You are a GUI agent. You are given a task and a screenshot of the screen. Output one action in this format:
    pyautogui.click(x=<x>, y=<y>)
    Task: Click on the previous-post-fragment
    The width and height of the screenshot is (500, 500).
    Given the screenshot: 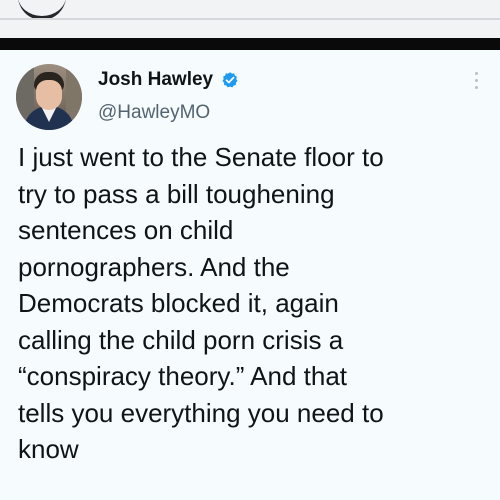 What is the action you would take?
    pyautogui.click(x=250, y=19)
    